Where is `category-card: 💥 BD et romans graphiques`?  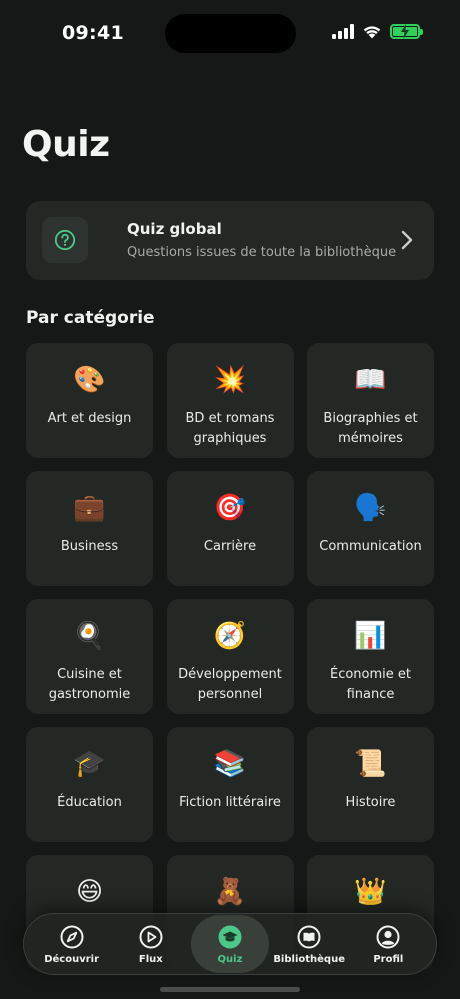
category-card: 💥 BD et romans graphiques is located at coordinates (230, 400).